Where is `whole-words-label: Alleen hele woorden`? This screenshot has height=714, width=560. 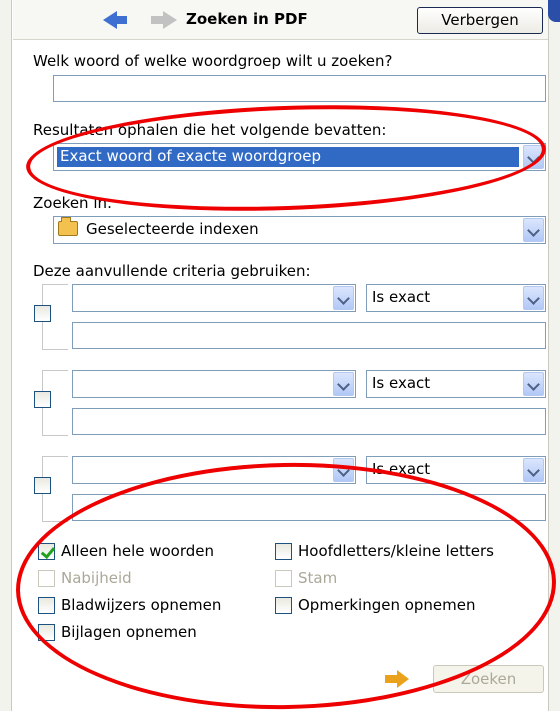
whole-words-label: Alleen hele woorden is located at coordinates (138, 551).